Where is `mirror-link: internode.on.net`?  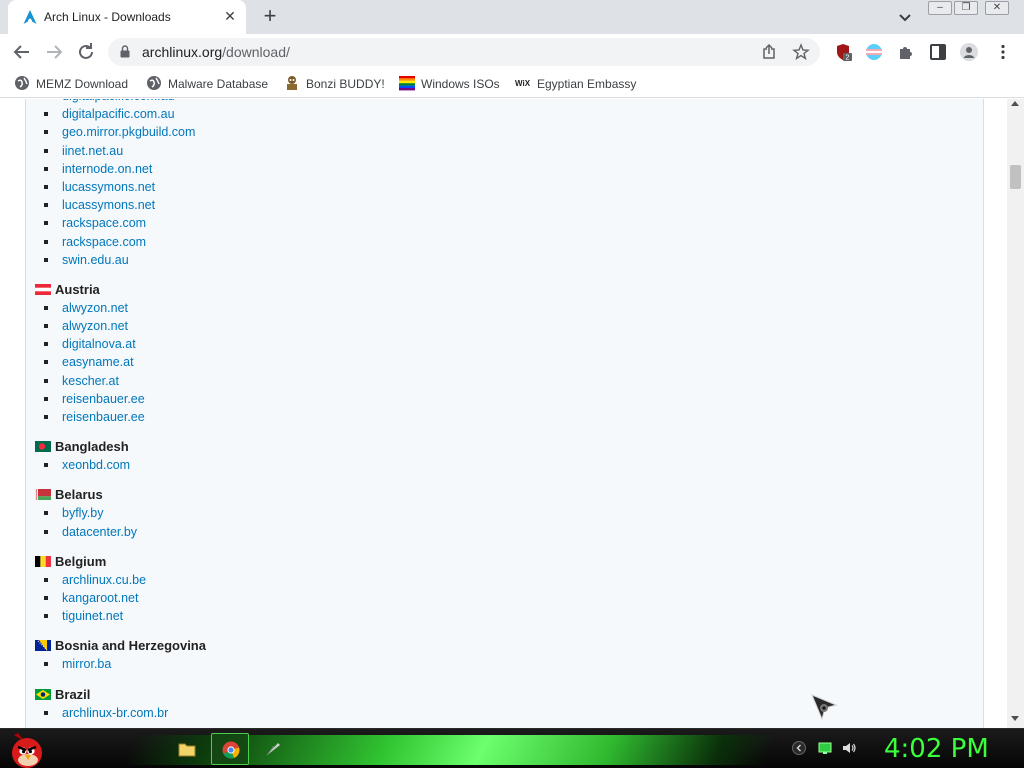
mirror-link: internode.on.net is located at coordinates (107, 169).